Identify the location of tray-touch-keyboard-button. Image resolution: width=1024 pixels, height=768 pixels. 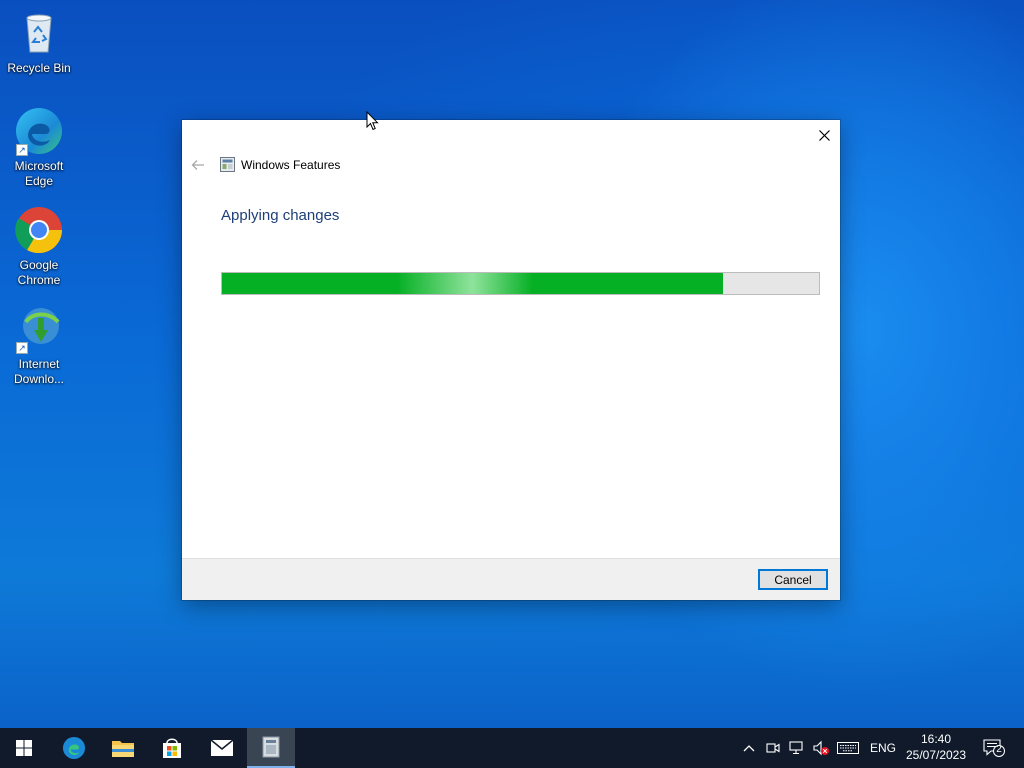
(848, 748).